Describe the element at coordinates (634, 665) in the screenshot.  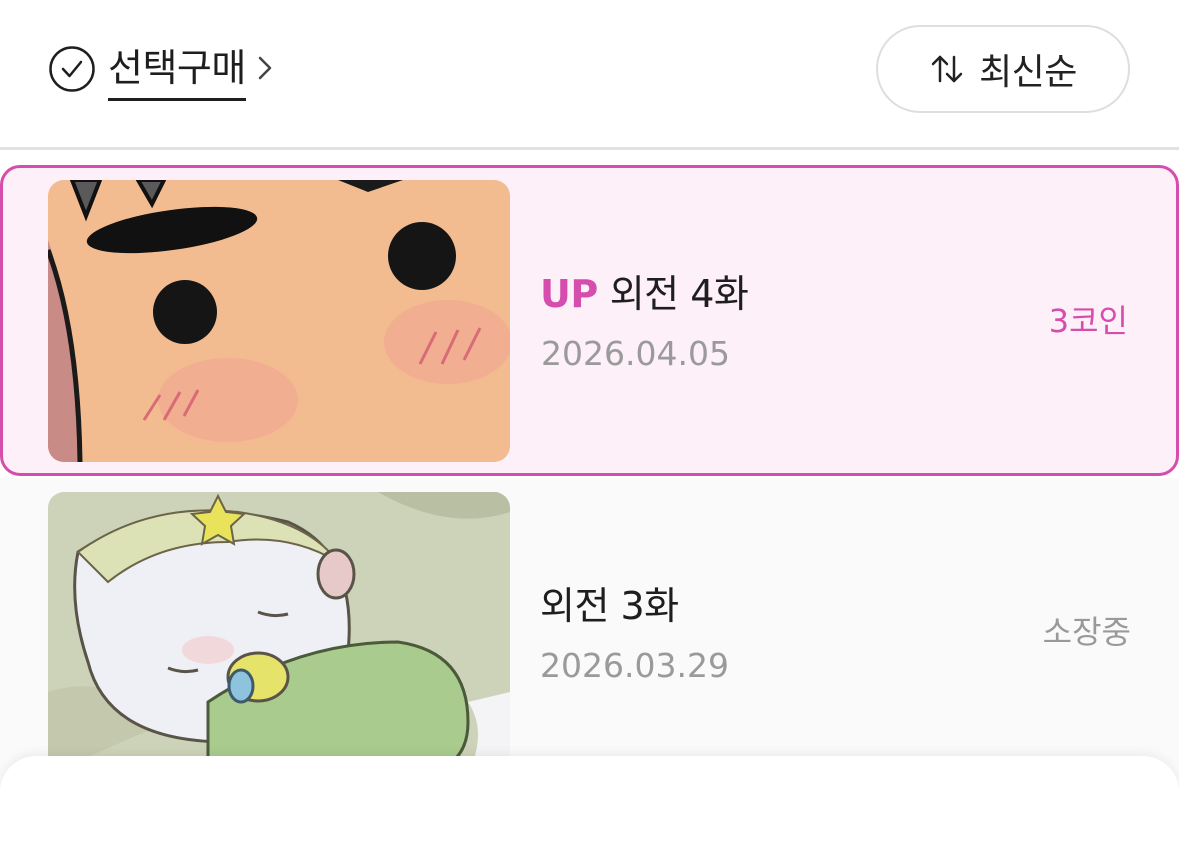
I see `episode-date: 2026.03.29` at that location.